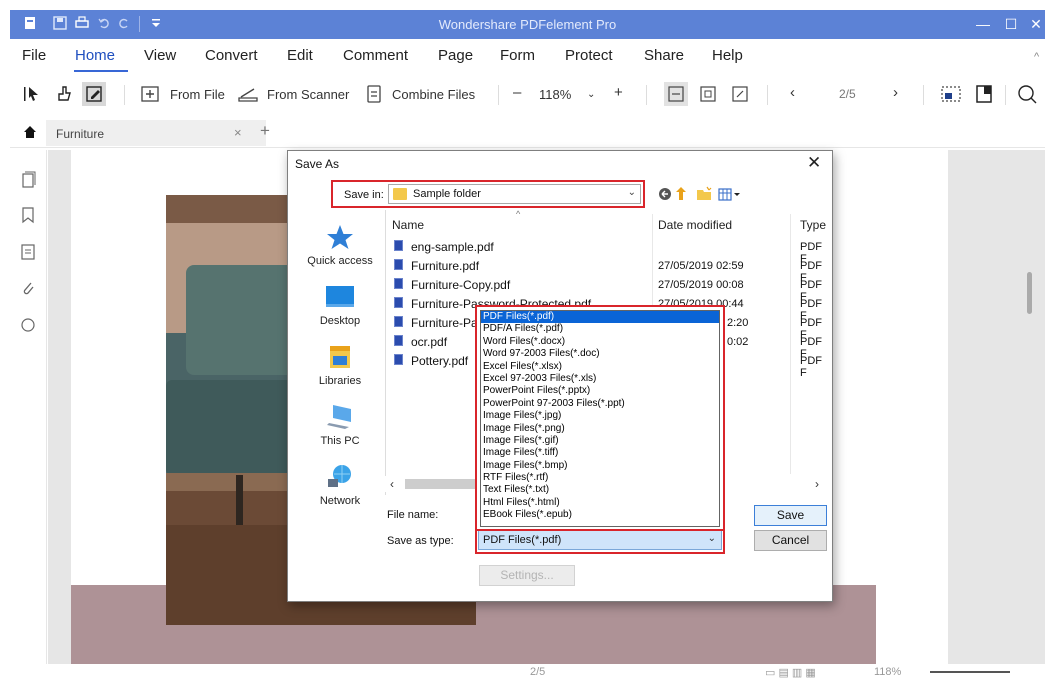  What do you see at coordinates (514, 194) in the screenshot?
I see `save-in-dropdown: Sample folder ⌄` at bounding box center [514, 194].